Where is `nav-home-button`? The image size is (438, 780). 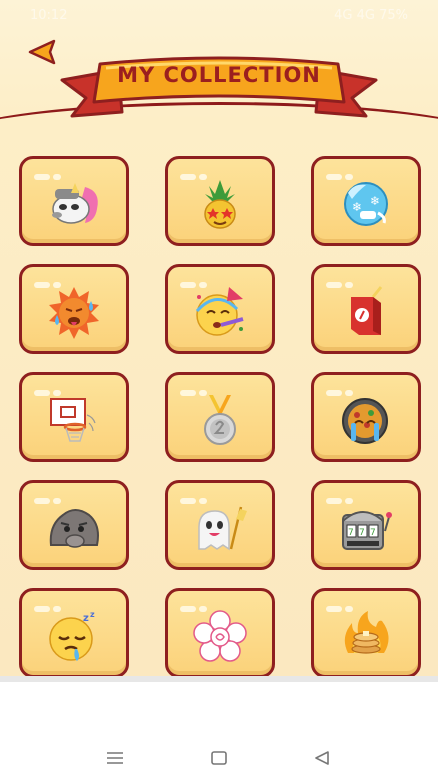
nav-home-button is located at coordinates (219, 759).